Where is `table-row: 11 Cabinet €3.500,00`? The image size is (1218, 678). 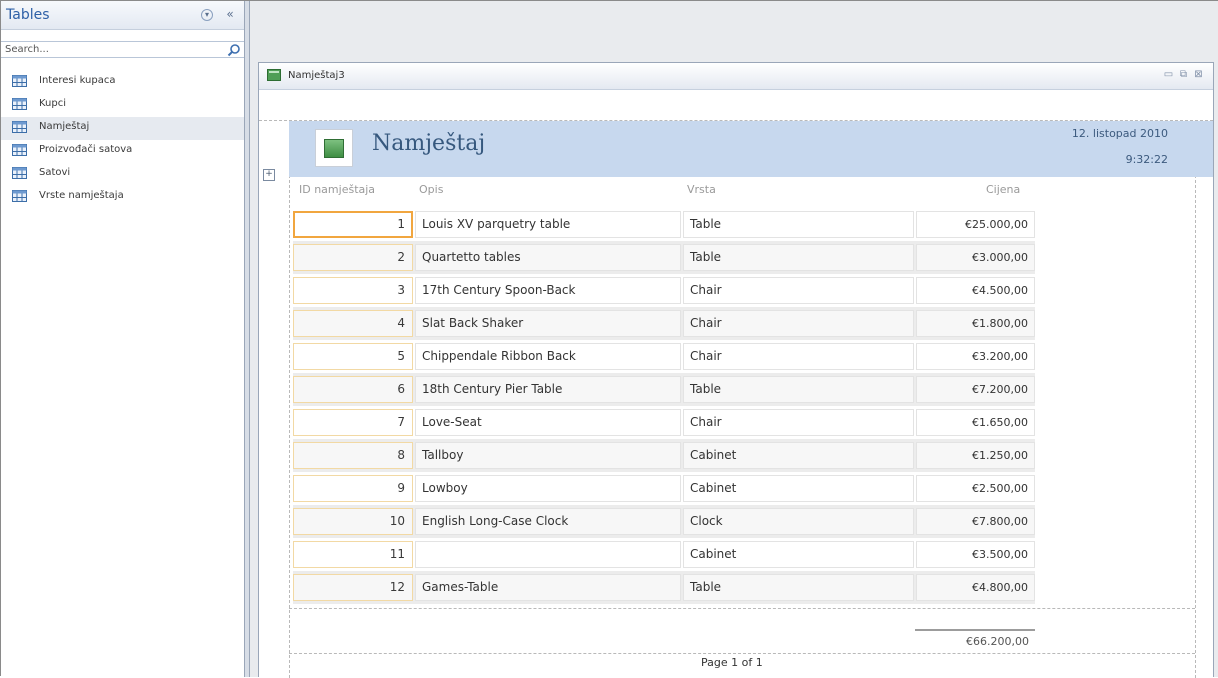 table-row: 11 Cabinet €3.500,00 is located at coordinates (664, 554).